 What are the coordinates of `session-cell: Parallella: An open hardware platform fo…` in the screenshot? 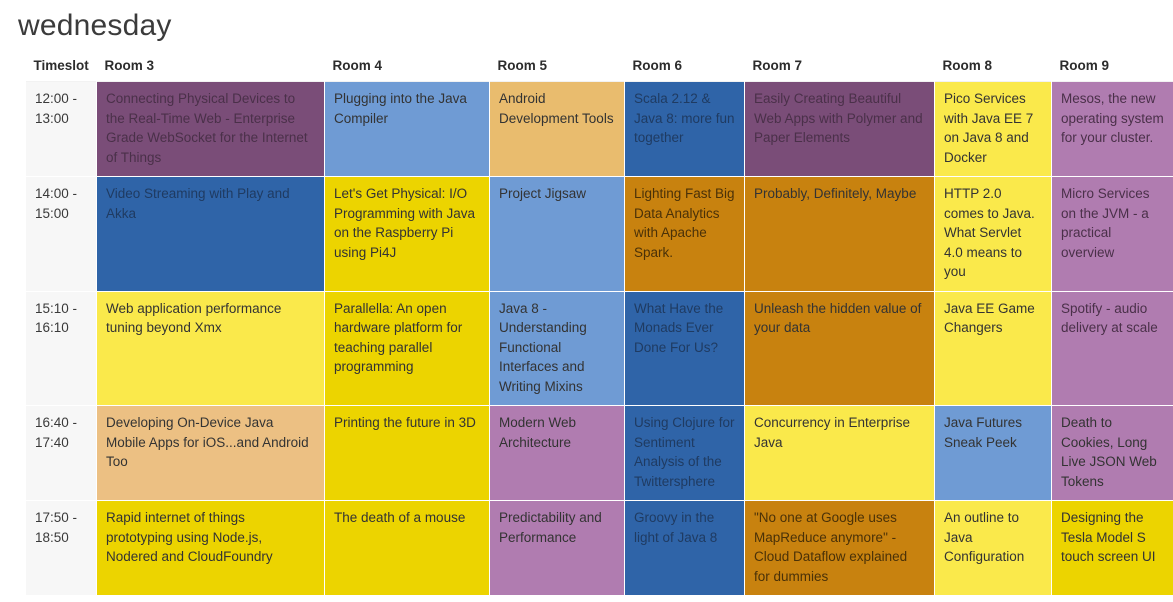 It's located at (407, 348).